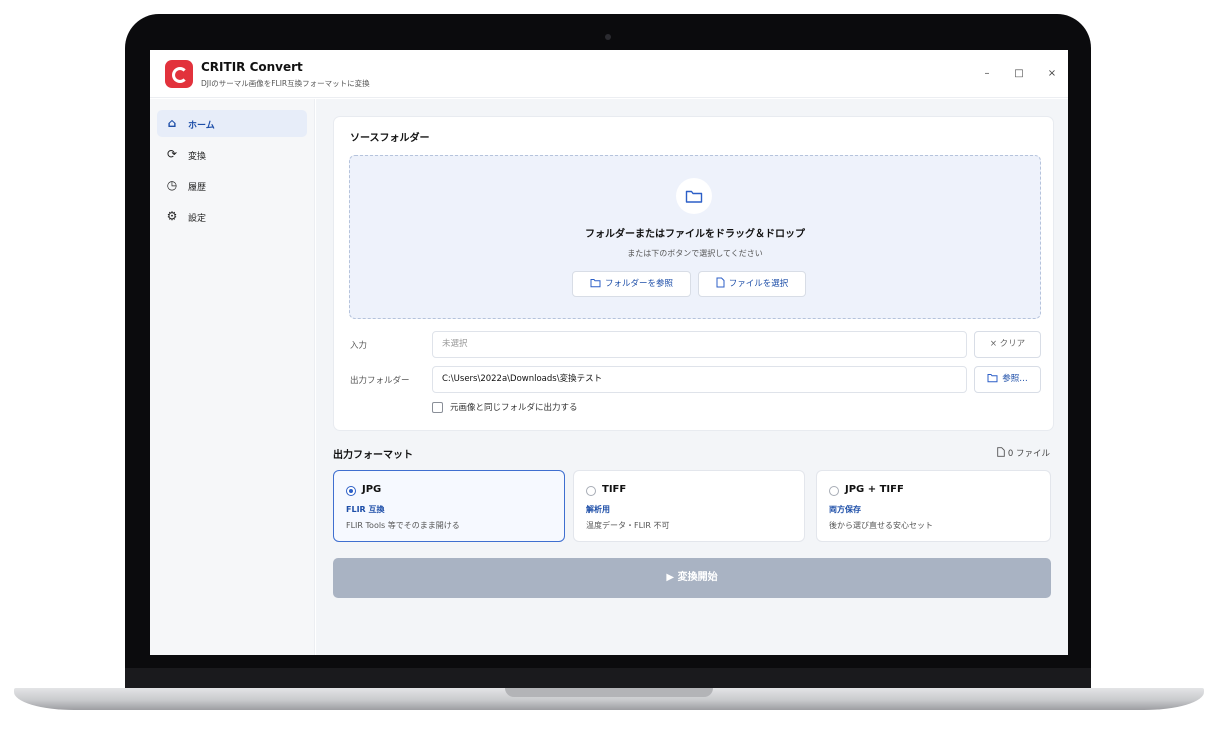  I want to click on radio-tiff, so click(591, 491).